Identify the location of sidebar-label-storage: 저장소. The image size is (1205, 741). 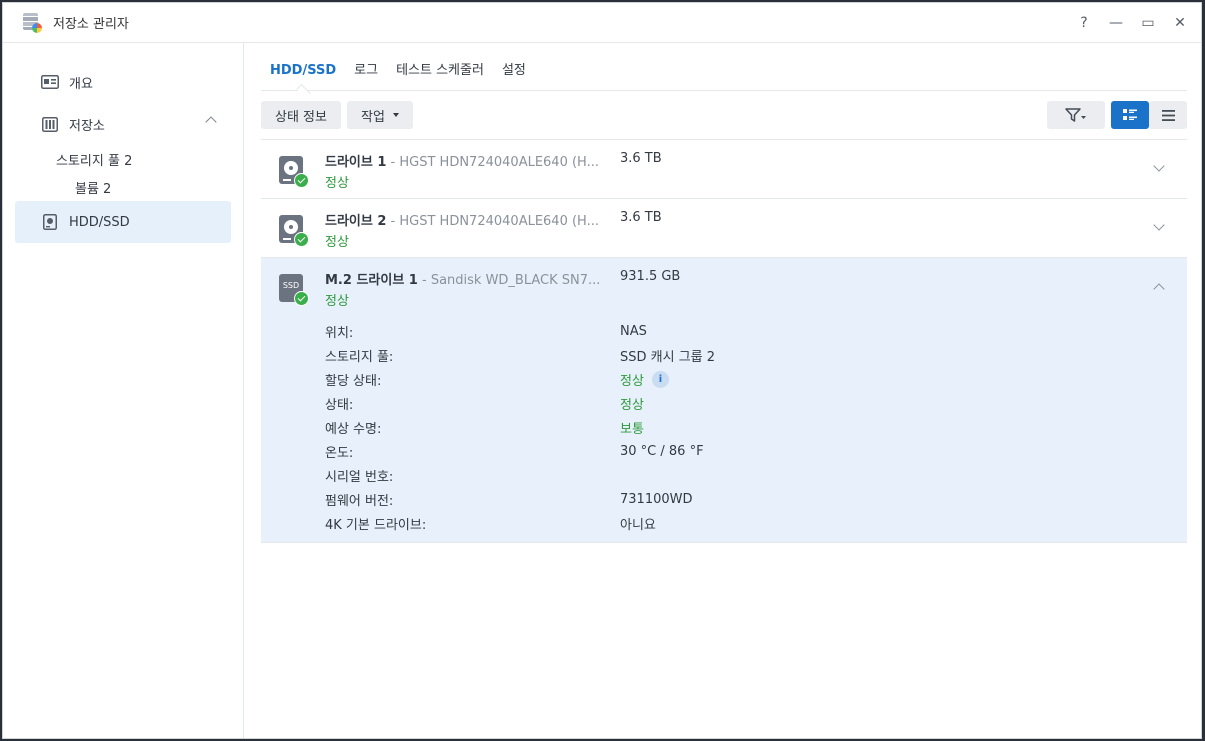
(87, 126).